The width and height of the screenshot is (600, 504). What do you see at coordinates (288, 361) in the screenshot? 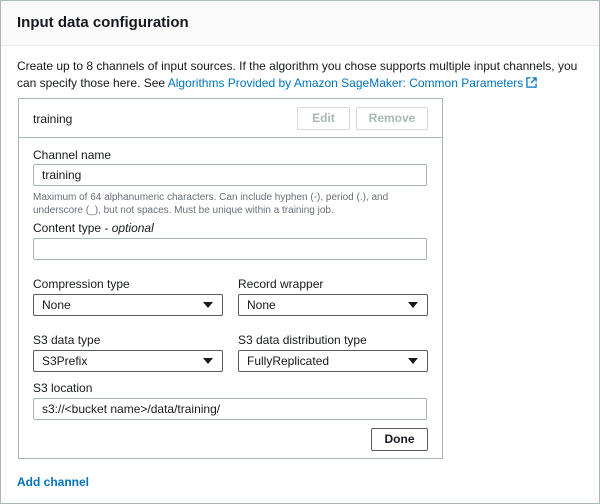
I see `s3-distribution-type-value: FullyReplicated` at bounding box center [288, 361].